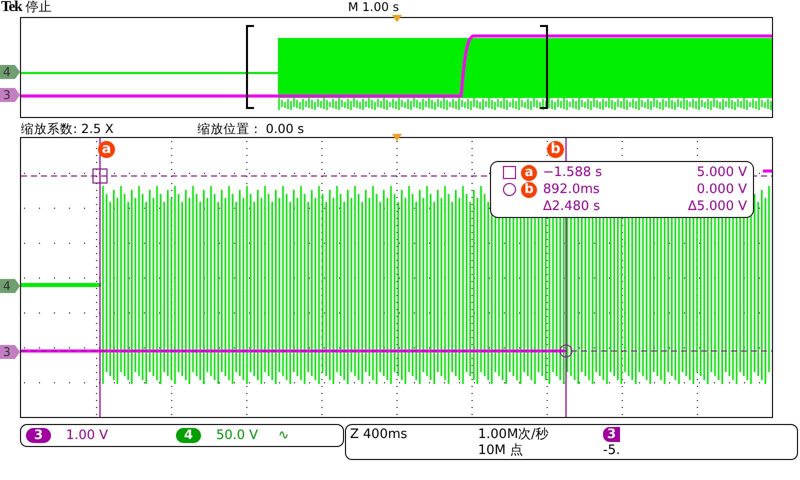 This screenshot has width=800, height=480. Describe the element at coordinates (501, 450) in the screenshot. I see `record-length: 10M 点` at that location.